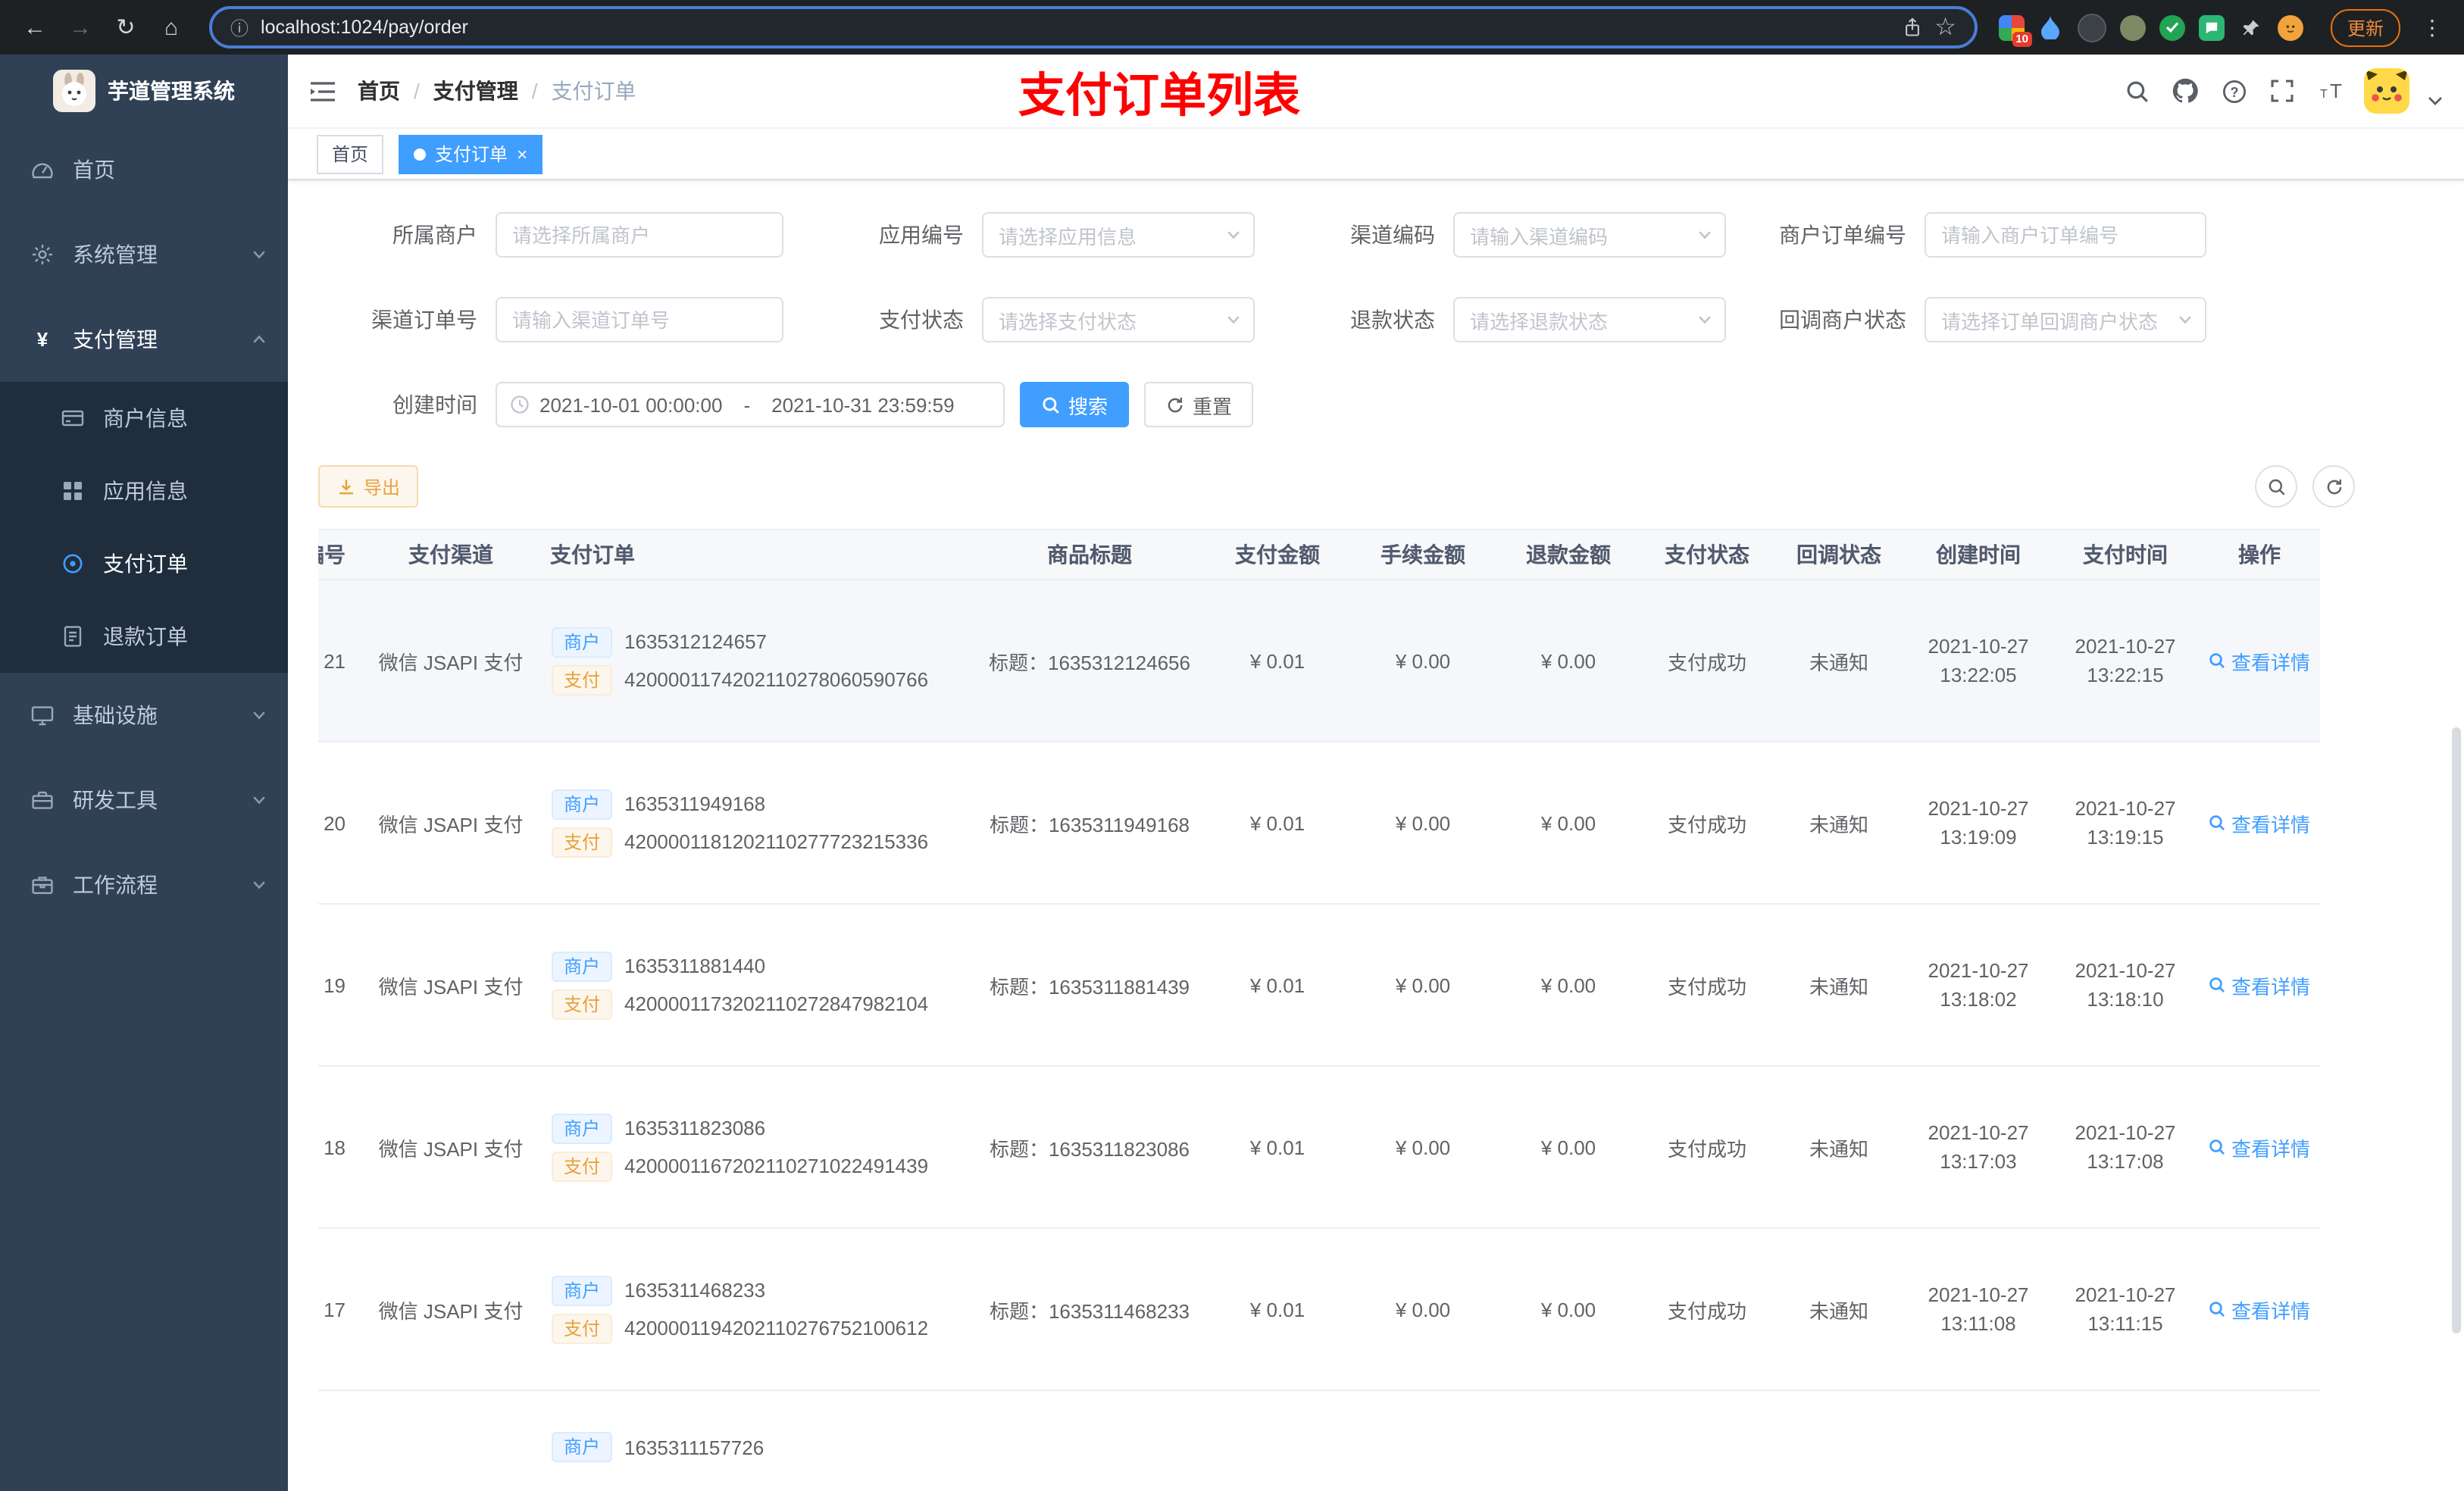  Describe the element at coordinates (2125, 1309) in the screenshot. I see `cell-pay-time: 2021-10-27 13:11:15` at that location.